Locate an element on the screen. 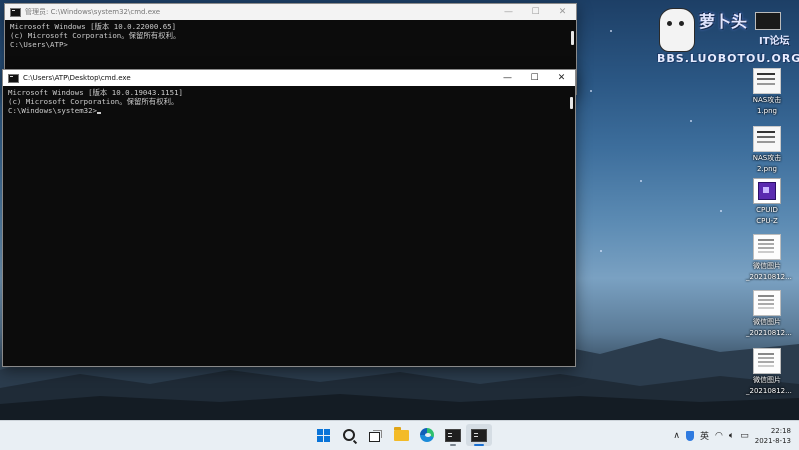 Image resolution: width=799 pixels, height=450 pixels. search-icon is located at coordinates (349, 435).